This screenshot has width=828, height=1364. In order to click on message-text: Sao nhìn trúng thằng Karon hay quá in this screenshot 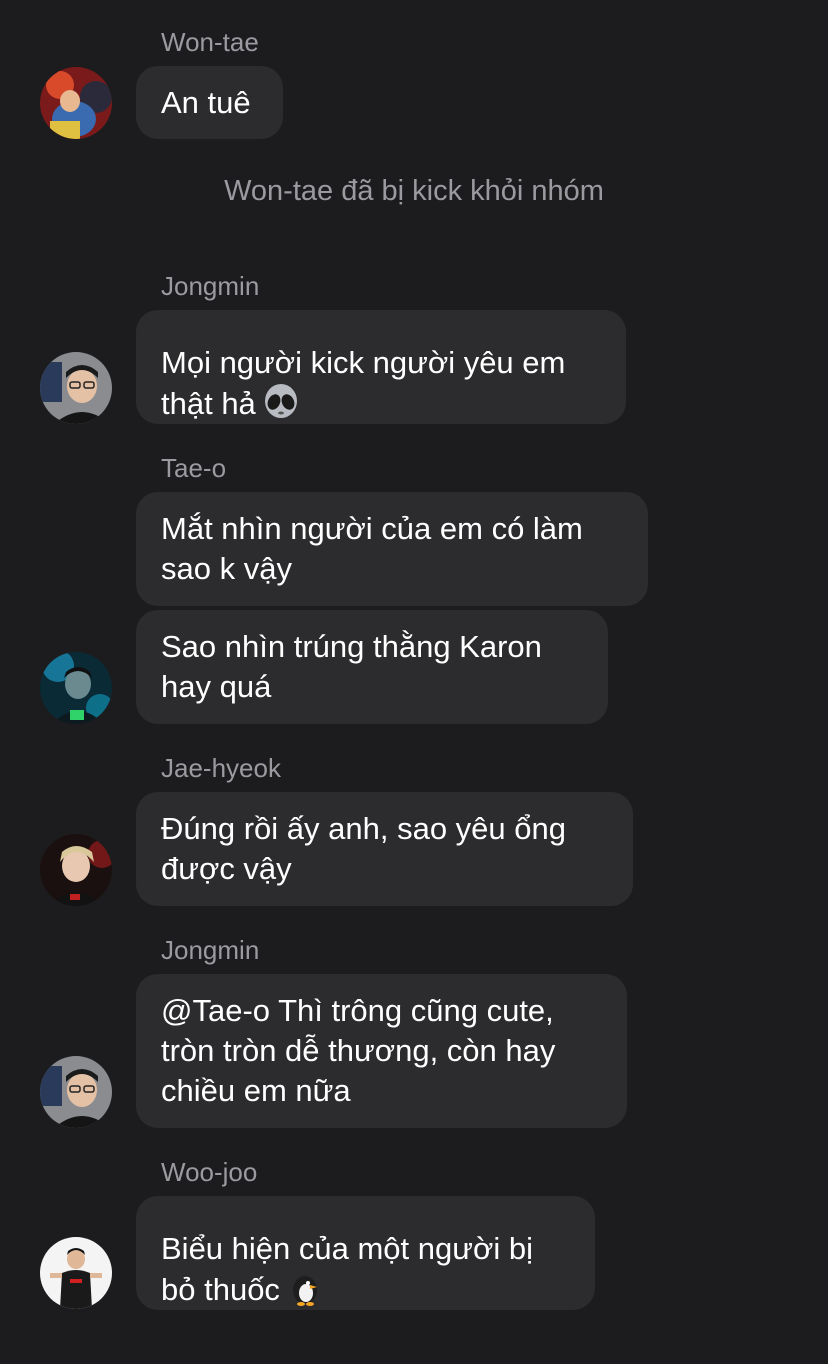, I will do `click(351, 666)`.